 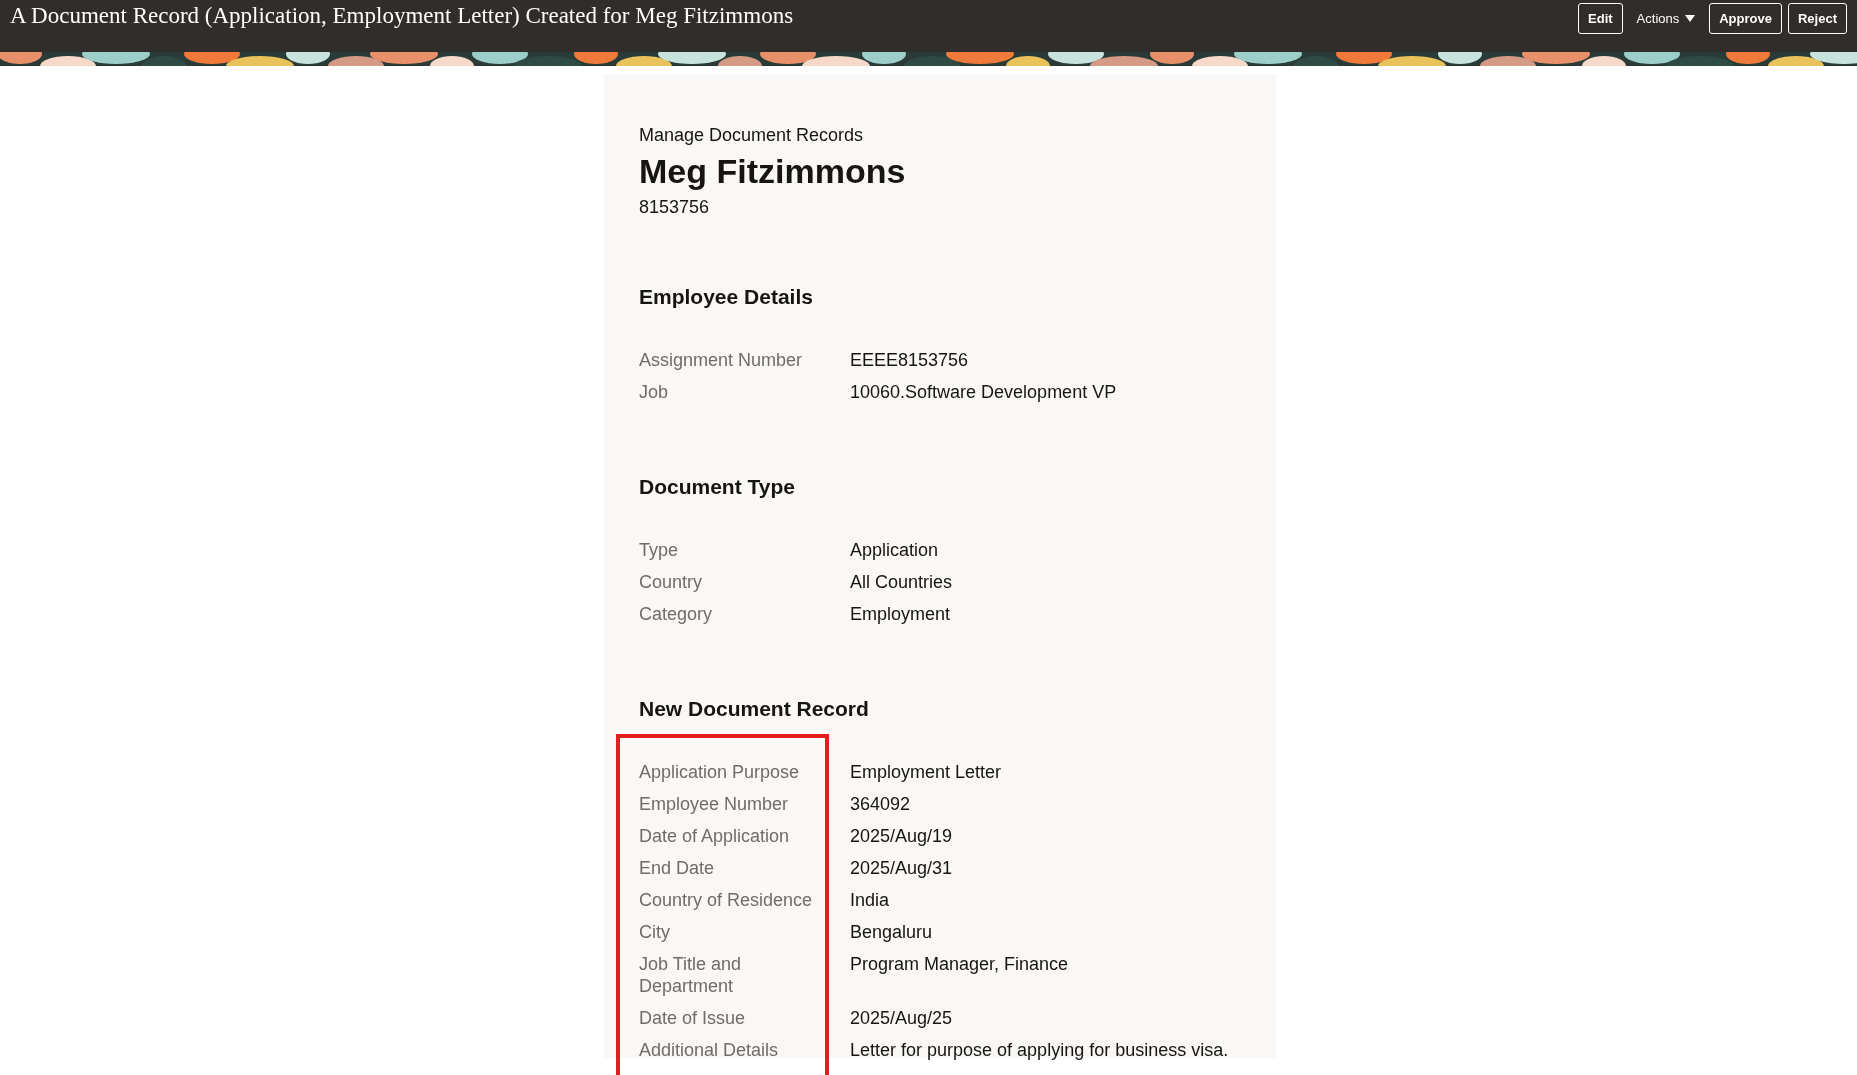 What do you see at coordinates (693, 1018) in the screenshot?
I see `field-label: Date of Issue` at bounding box center [693, 1018].